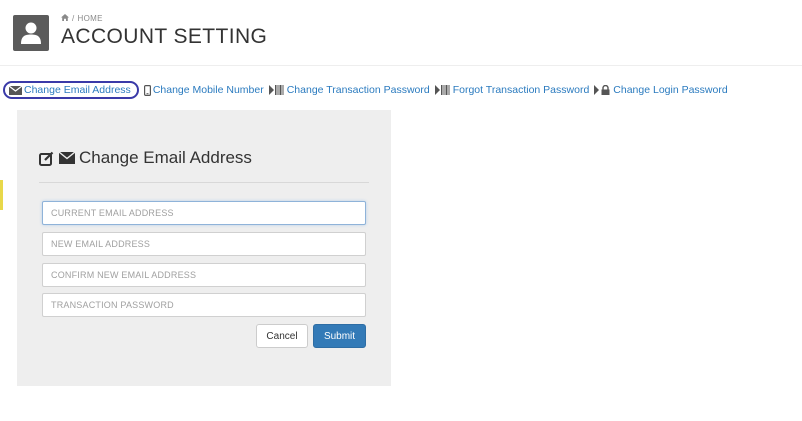  I want to click on nav-forgot-transaction-password: Forgot Transaction Password, so click(512, 90).